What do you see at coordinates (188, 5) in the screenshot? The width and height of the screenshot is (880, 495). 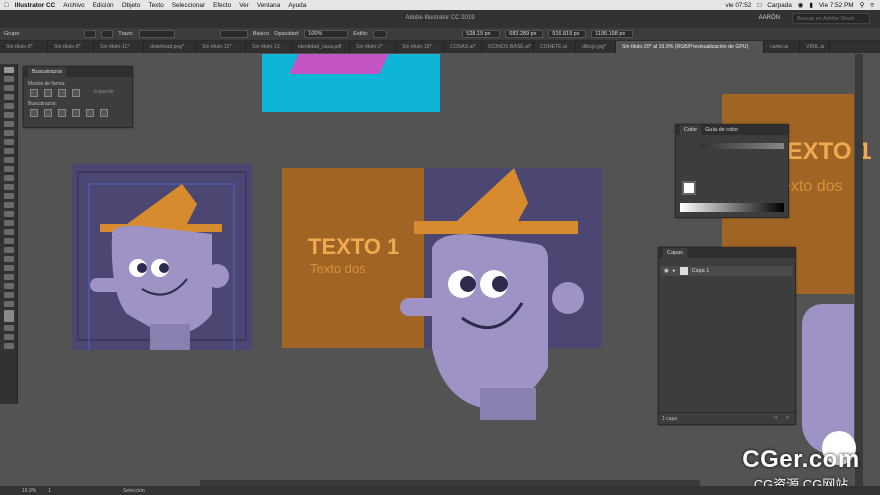 I see `menu-seleccionar: Seleccionar` at bounding box center [188, 5].